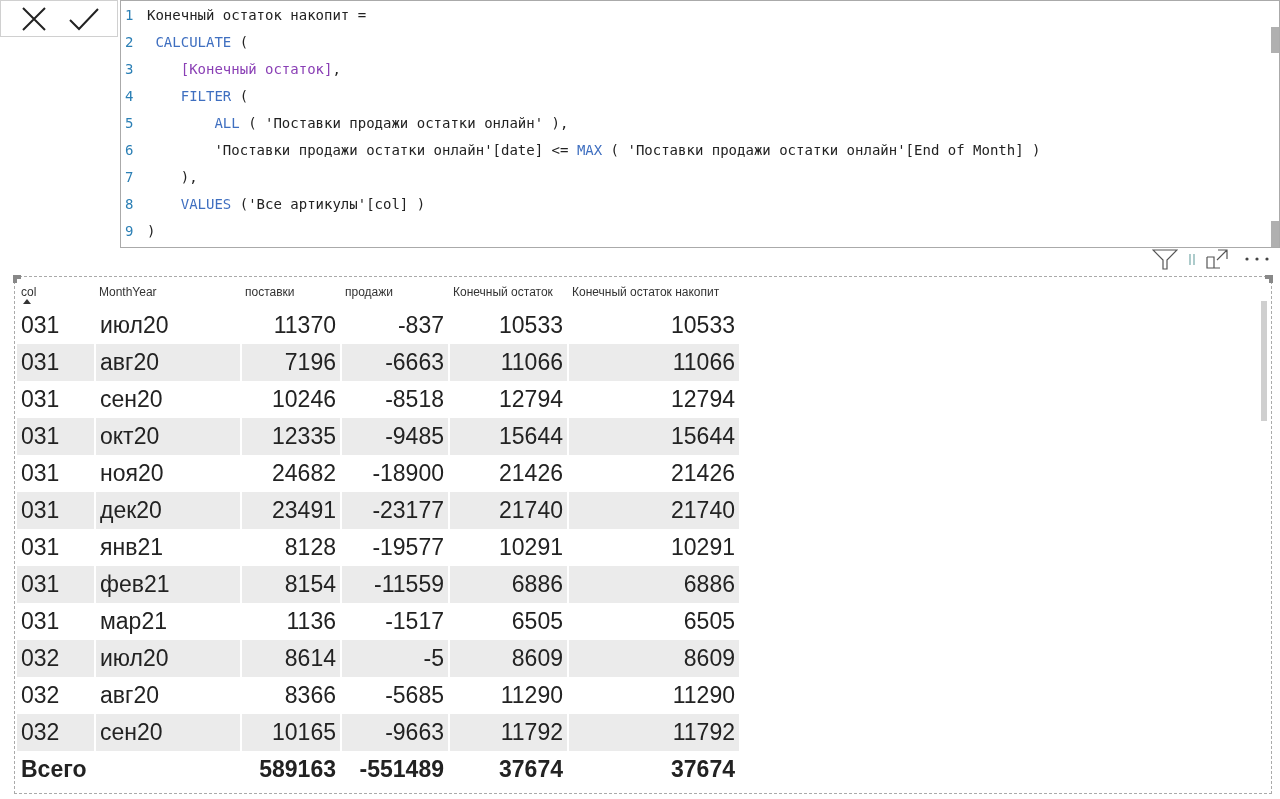  I want to click on code-line: 'Поставки продажи остатки онлайн'[date] <= MAX ( 'Поставки продажи остатки онлайн'[End of Month] ), so click(627, 150).